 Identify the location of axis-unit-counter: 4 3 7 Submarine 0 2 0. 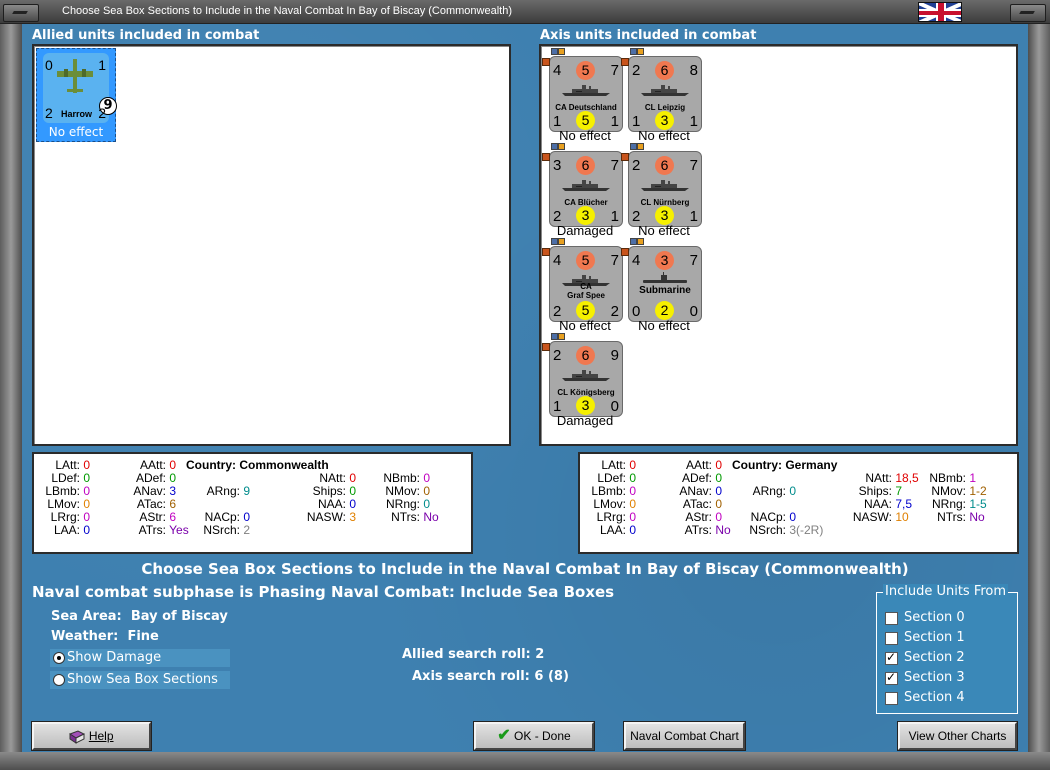
(665, 284).